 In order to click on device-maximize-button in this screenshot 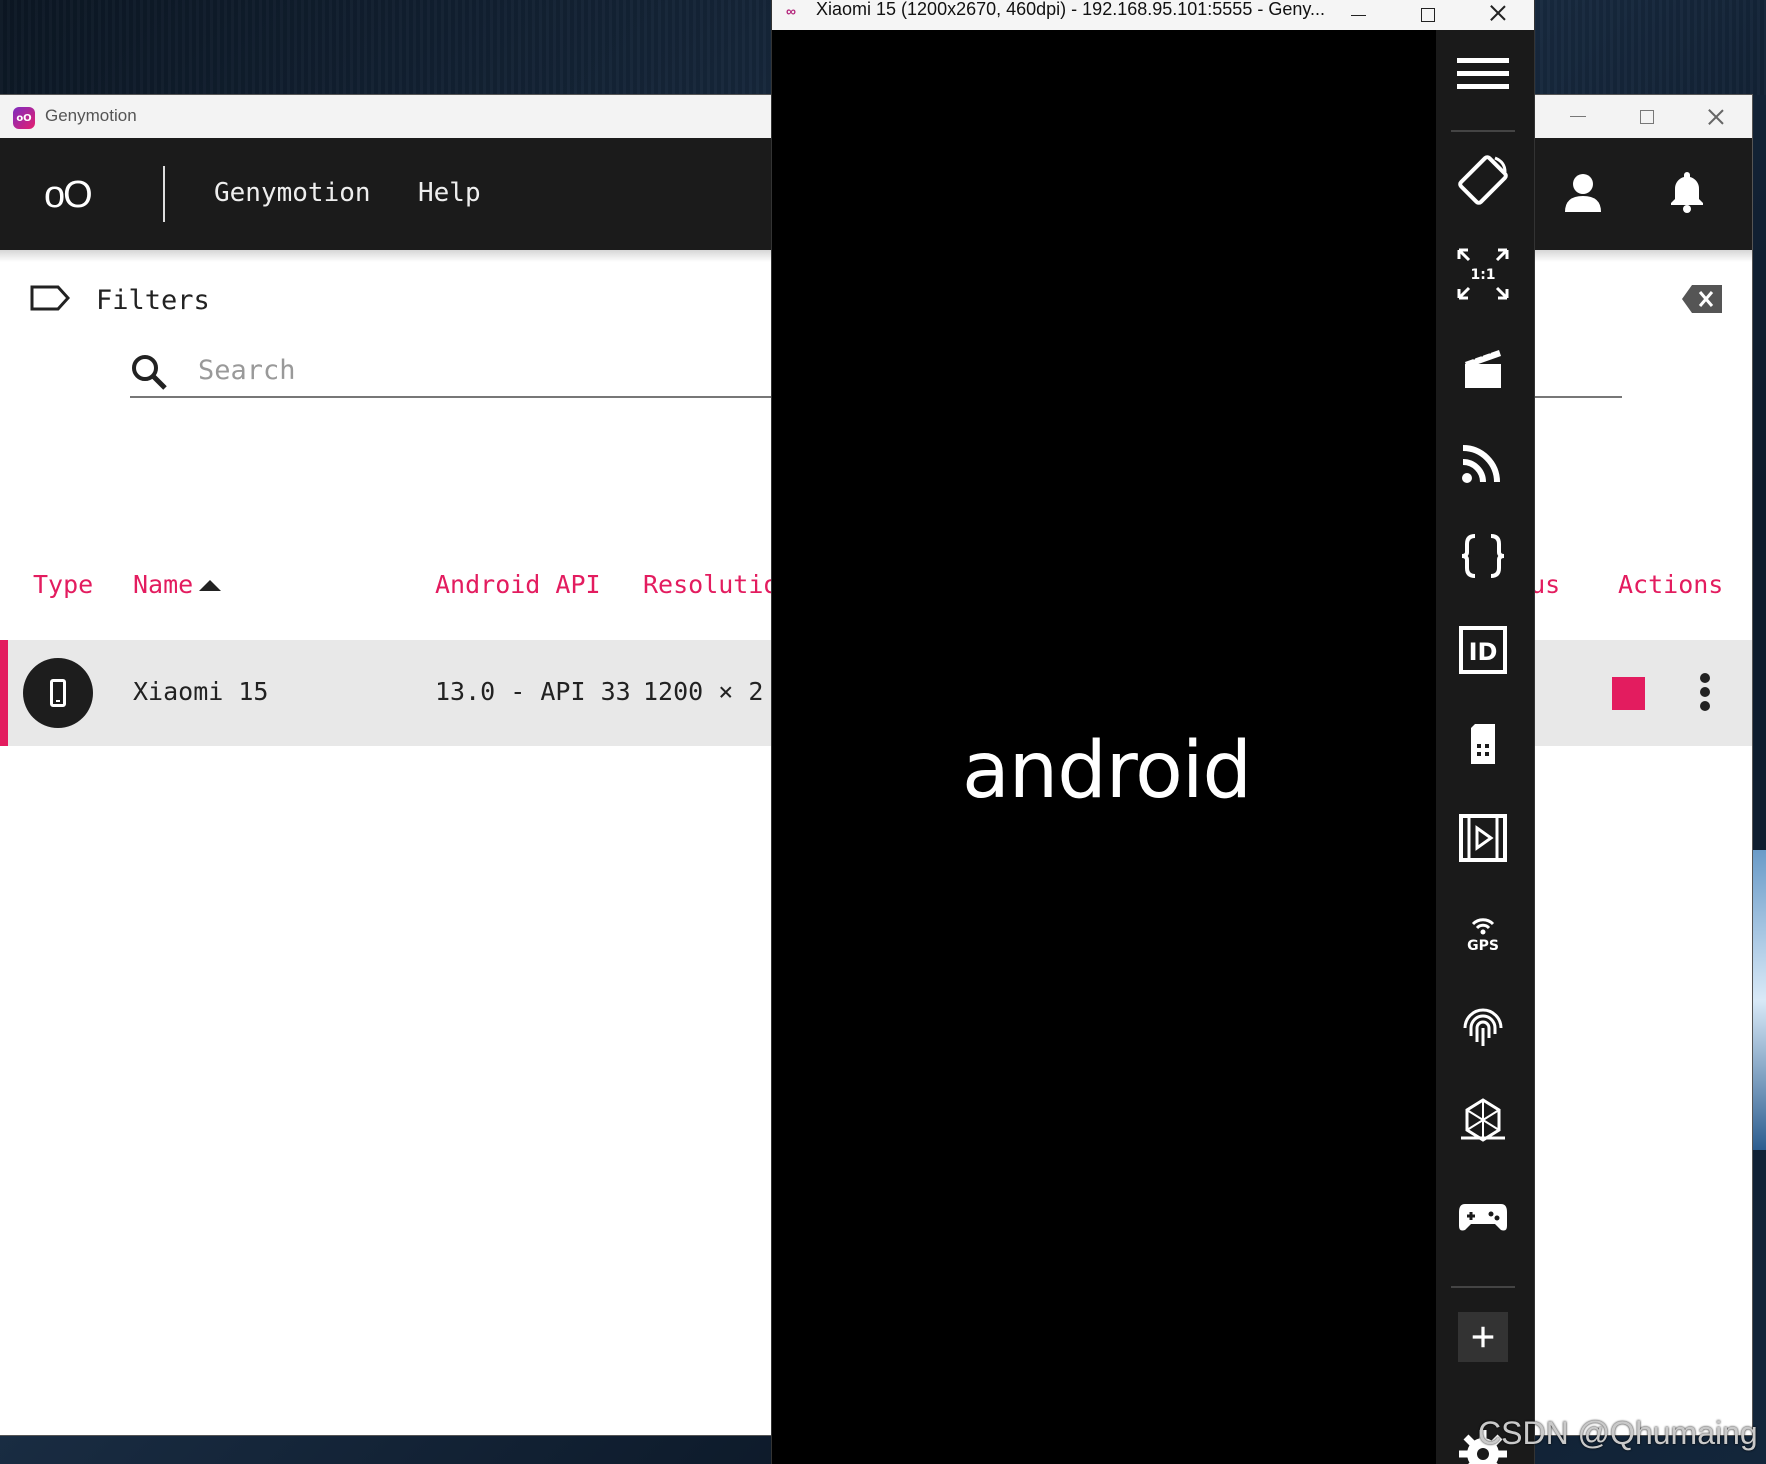, I will do `click(1428, 15)`.